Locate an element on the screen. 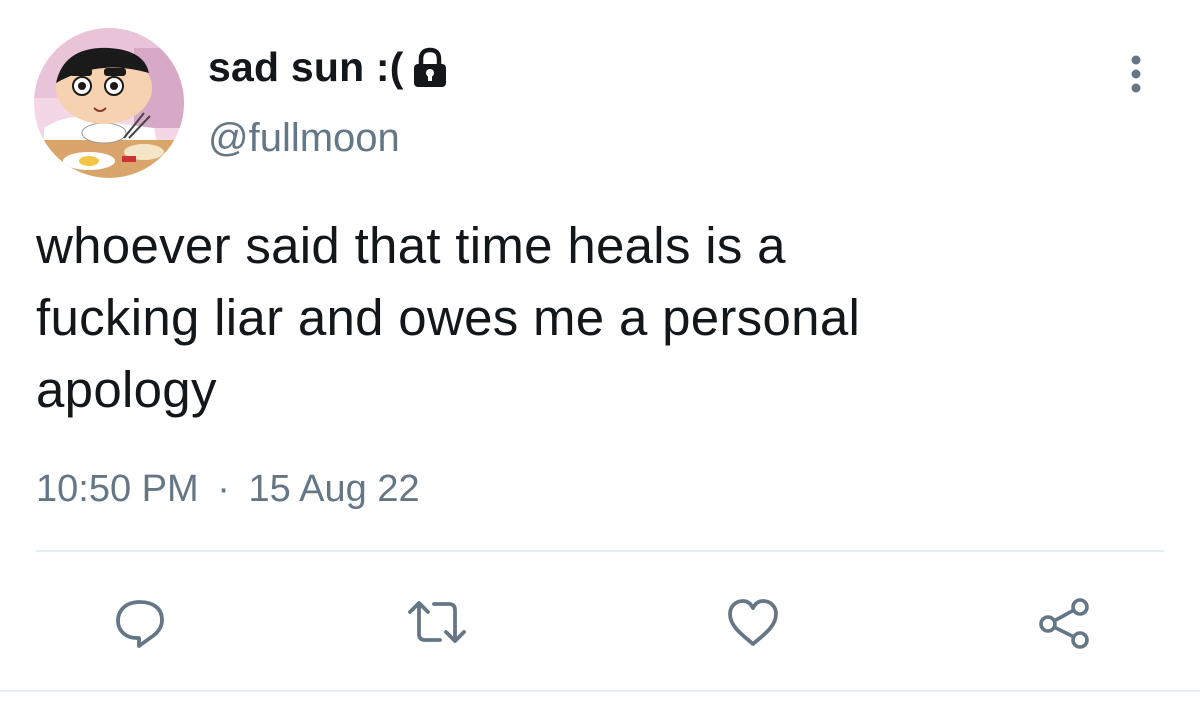  display-name: sad sun :( is located at coordinates (306, 67).